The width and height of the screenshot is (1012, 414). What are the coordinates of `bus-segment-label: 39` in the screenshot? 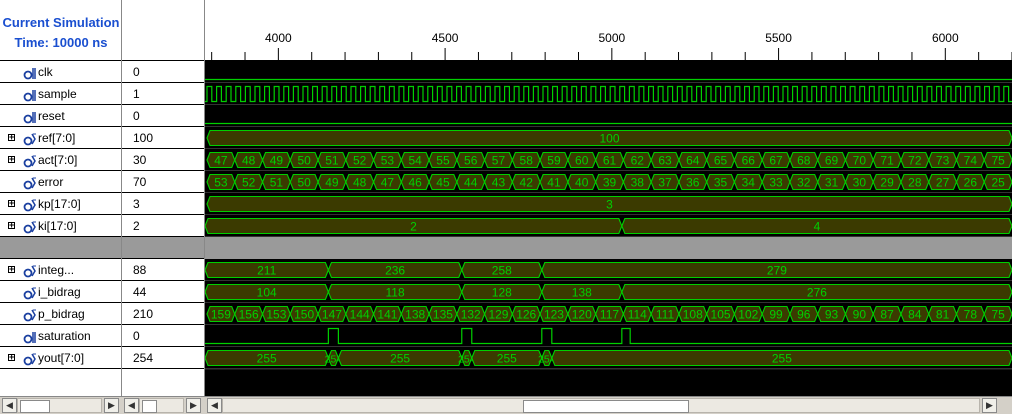 It's located at (610, 183).